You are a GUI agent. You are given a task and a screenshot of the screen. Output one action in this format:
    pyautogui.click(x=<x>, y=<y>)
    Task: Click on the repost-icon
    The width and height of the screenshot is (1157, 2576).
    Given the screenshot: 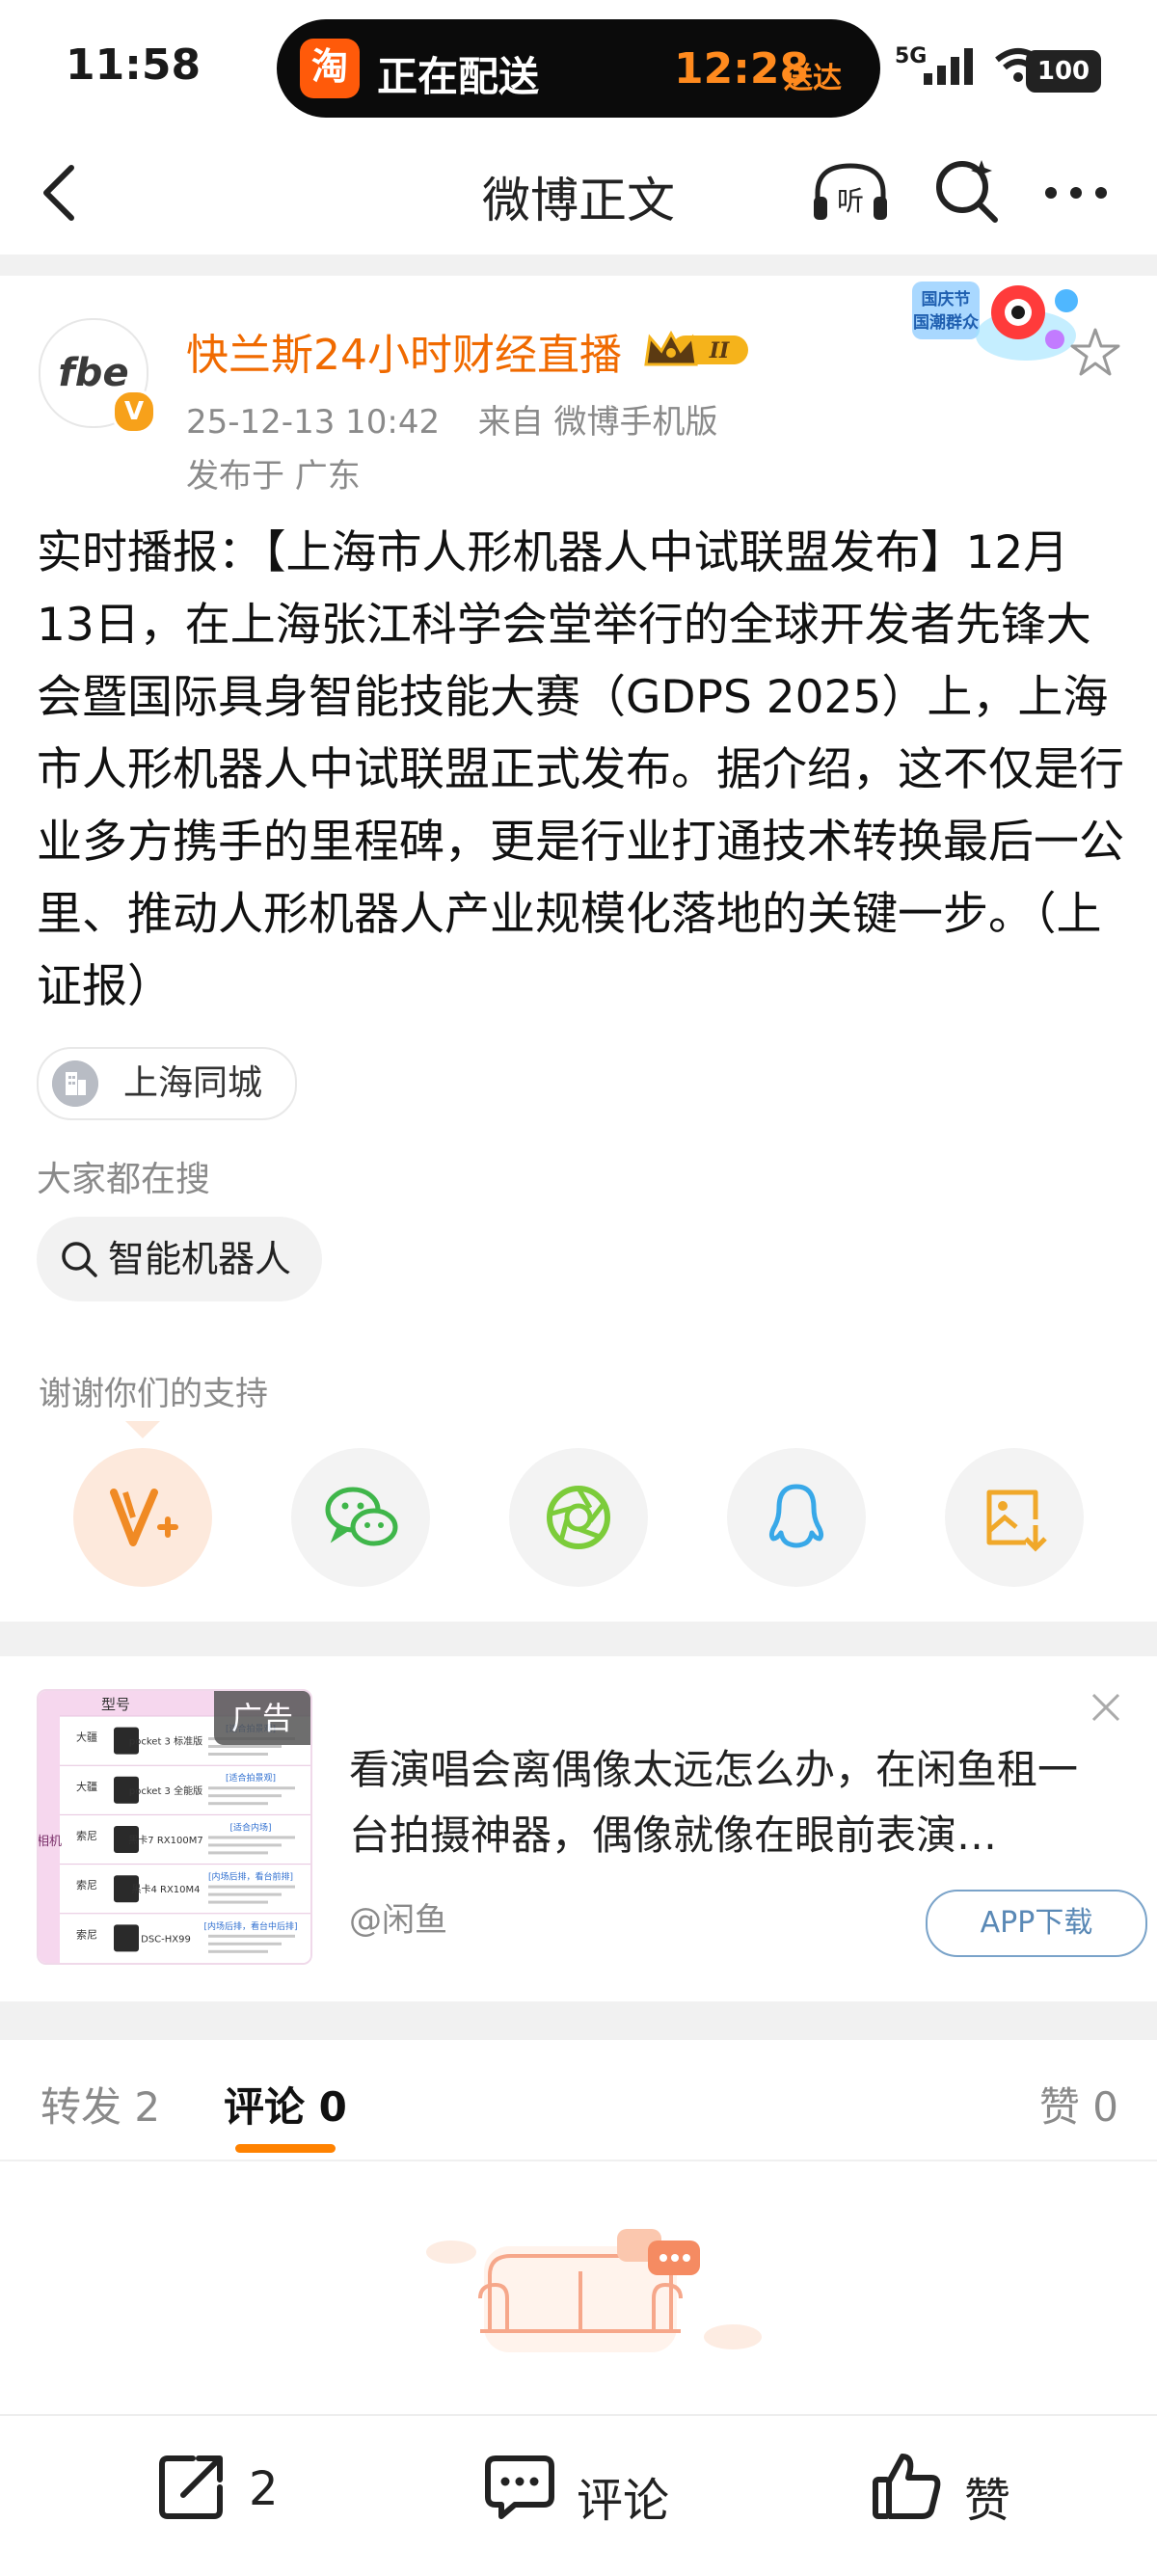 What is the action you would take?
    pyautogui.click(x=191, y=2487)
    